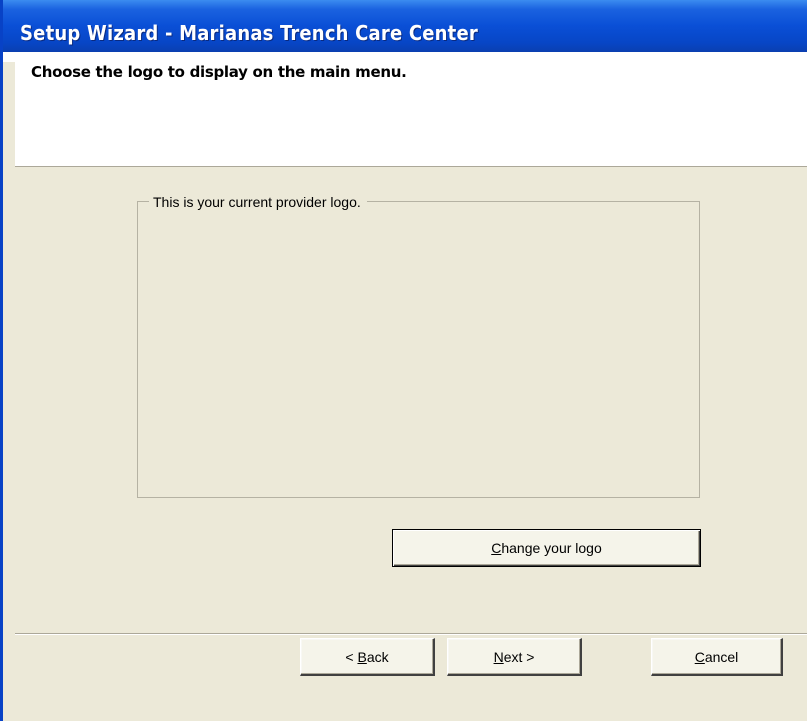 This screenshot has width=807, height=721. Describe the element at coordinates (519, 656) in the screenshot. I see `next-label: ext >` at that location.